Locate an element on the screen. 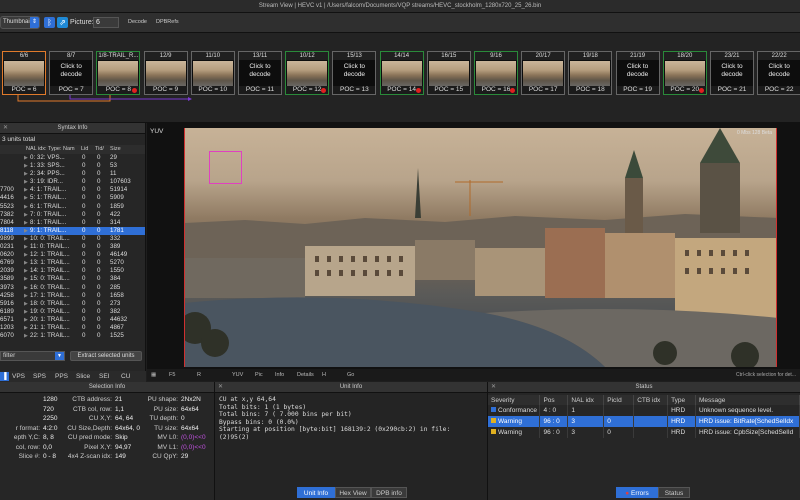 The image size is (800, 500). header-tid: Tid/ is located at coordinates (99, 149).